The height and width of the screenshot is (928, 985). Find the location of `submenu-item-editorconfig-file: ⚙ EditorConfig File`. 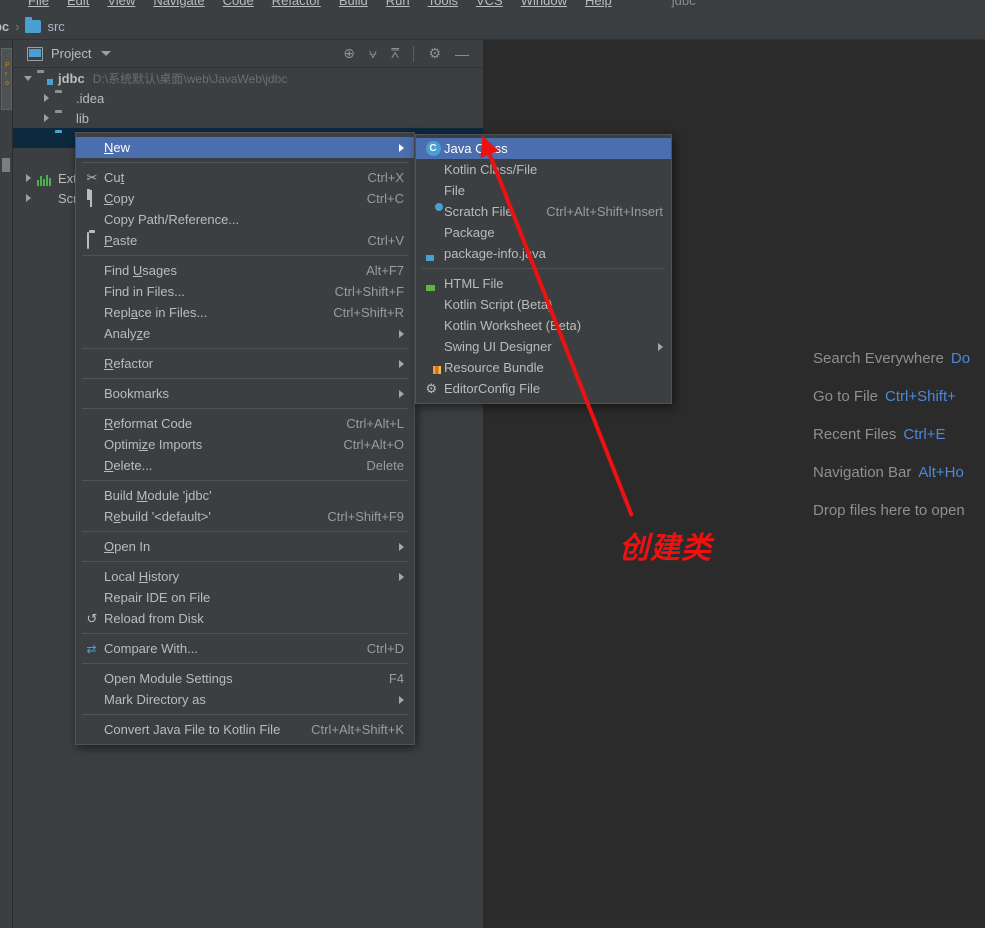

submenu-item-editorconfig-file: ⚙ EditorConfig File is located at coordinates (543, 388).